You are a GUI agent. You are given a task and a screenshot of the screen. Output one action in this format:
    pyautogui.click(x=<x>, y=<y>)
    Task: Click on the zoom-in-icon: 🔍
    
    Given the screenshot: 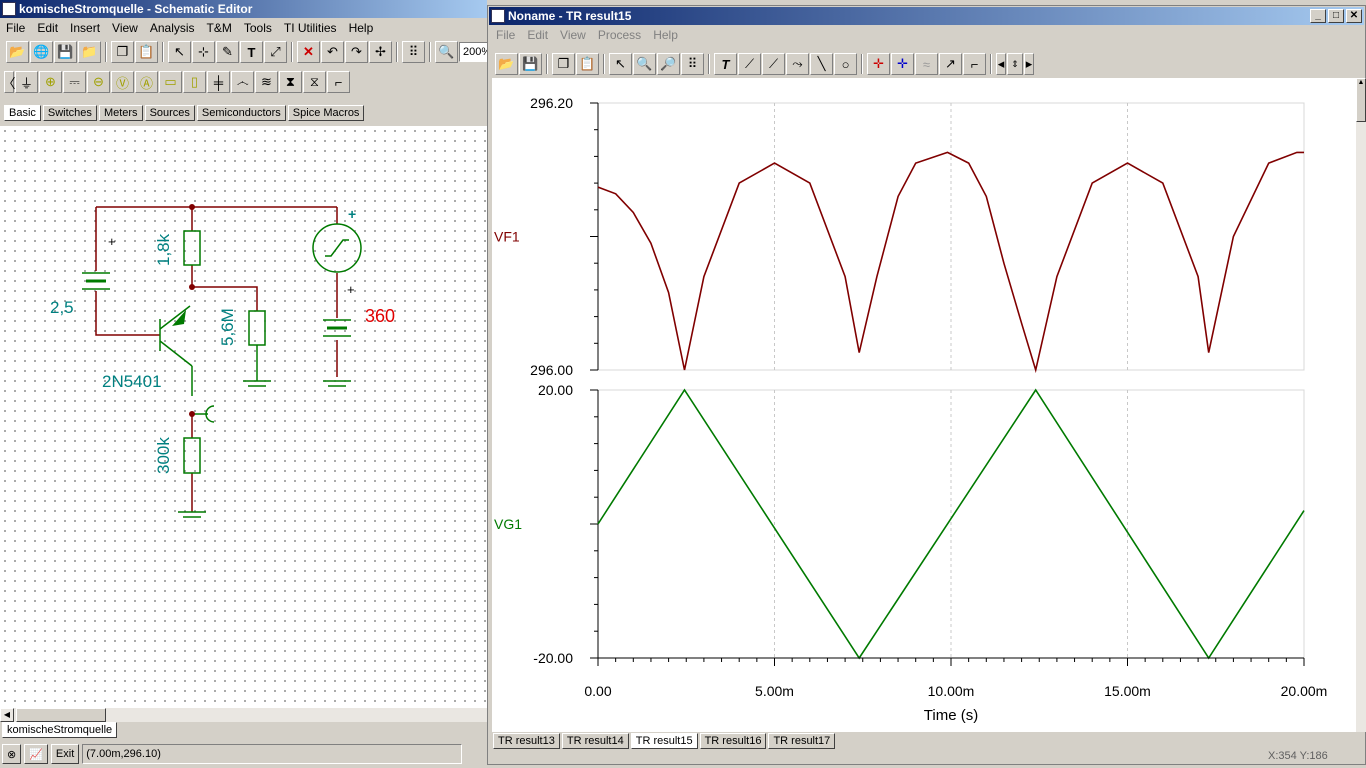 What is the action you would take?
    pyautogui.click(x=644, y=64)
    